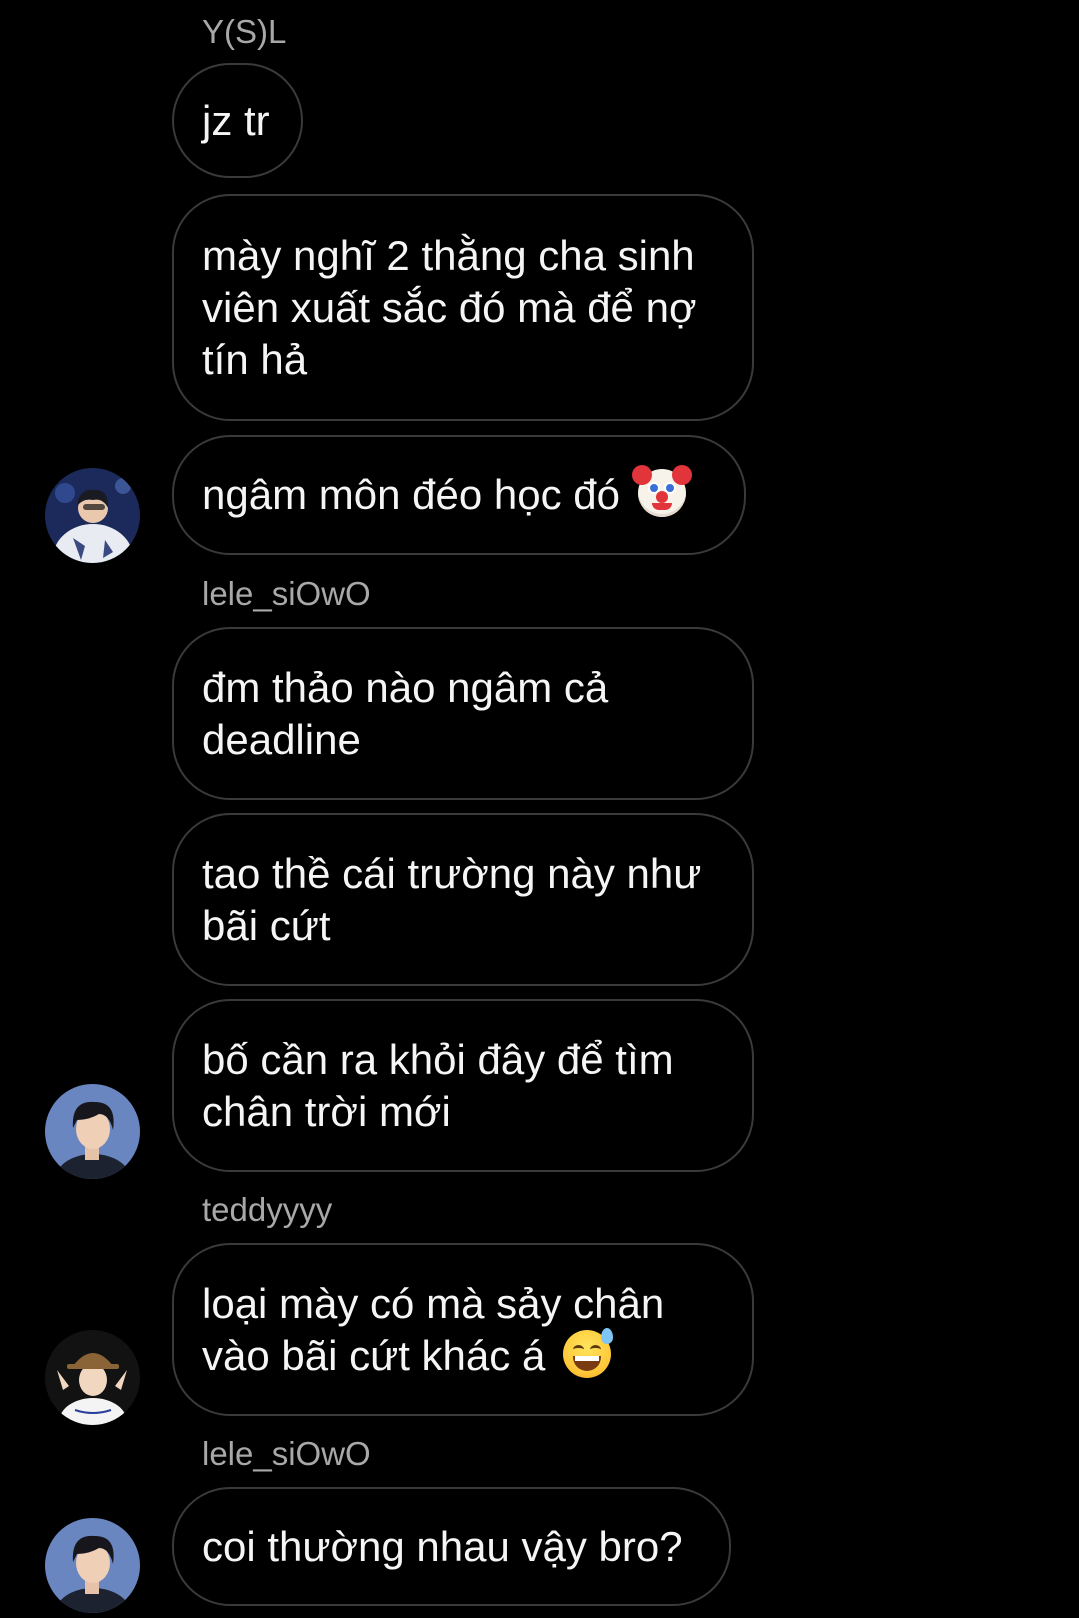 The image size is (1079, 1618). I want to click on message-text: coi thường nhau vậy bro?, so click(442, 1547).